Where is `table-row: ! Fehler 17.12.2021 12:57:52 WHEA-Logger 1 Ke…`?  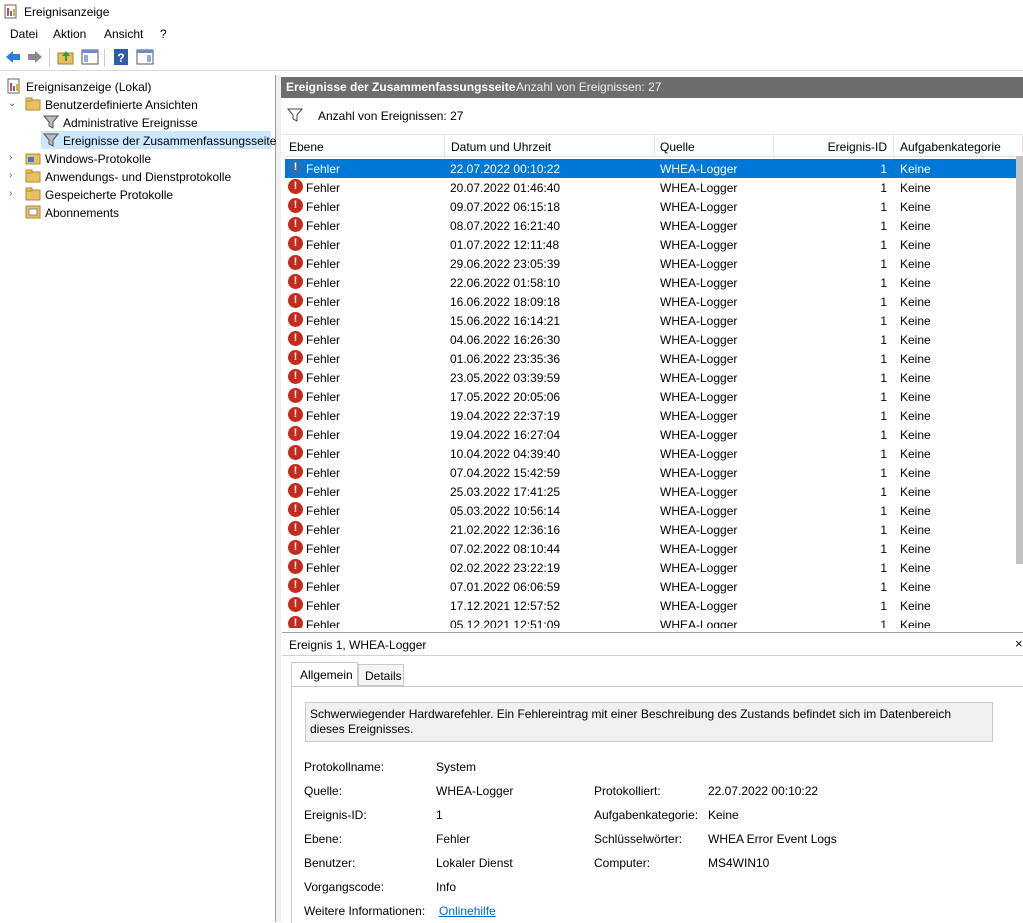 table-row: ! Fehler 17.12.2021 12:57:52 WHEA-Logger 1 Ke… is located at coordinates (650, 605).